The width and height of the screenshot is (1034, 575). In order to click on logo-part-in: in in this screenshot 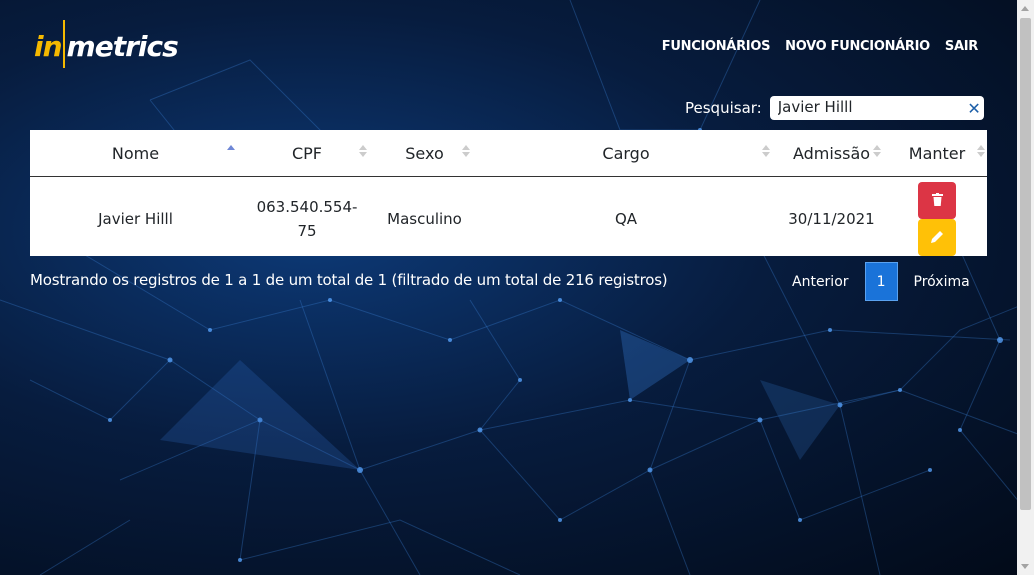, I will do `click(48, 46)`.